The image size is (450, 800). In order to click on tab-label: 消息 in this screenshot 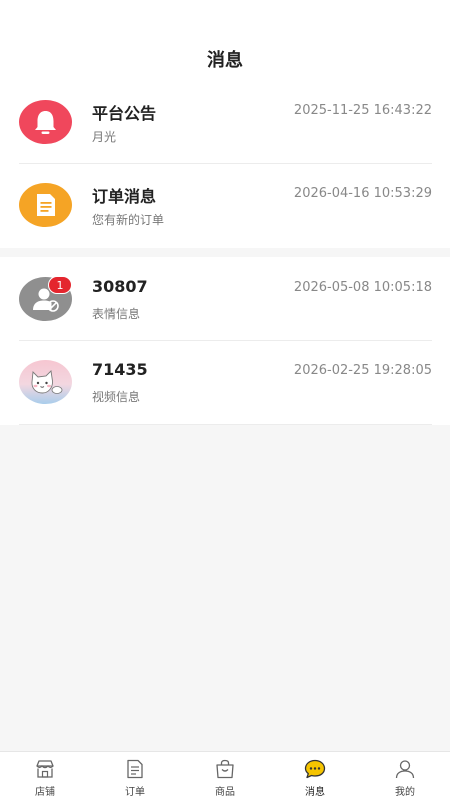, I will do `click(315, 792)`.